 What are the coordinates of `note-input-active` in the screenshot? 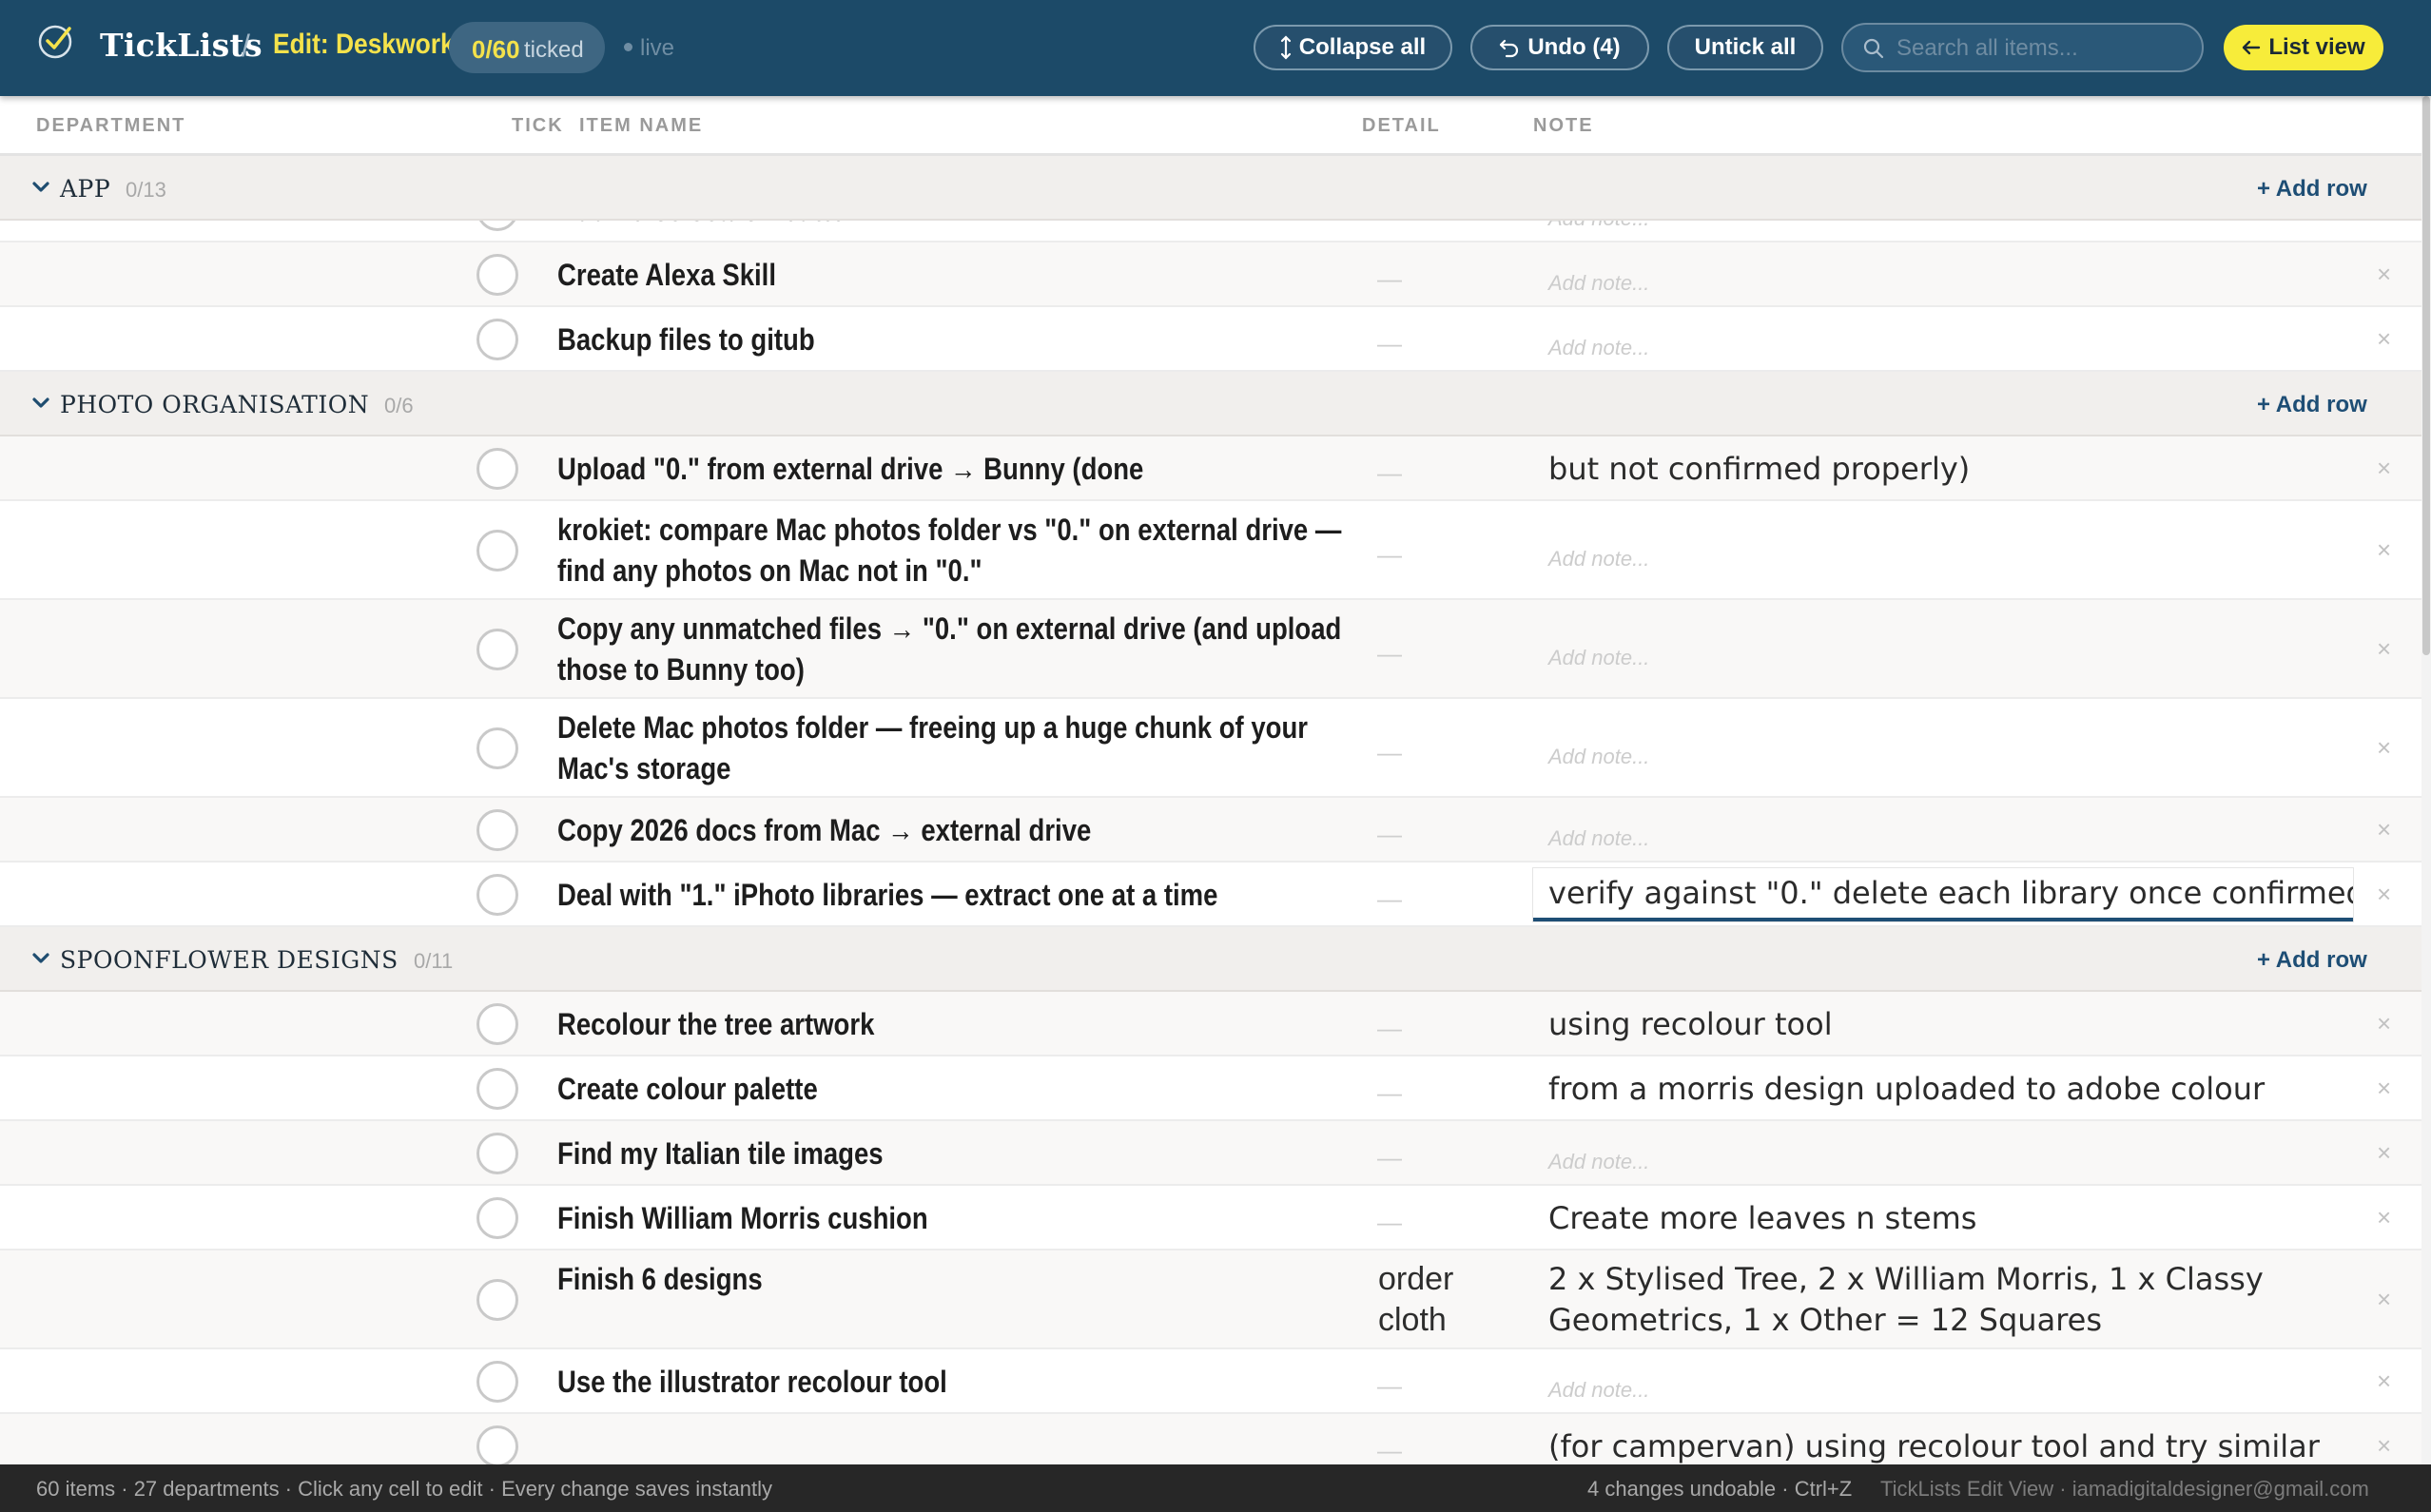 It's located at (1943, 895).